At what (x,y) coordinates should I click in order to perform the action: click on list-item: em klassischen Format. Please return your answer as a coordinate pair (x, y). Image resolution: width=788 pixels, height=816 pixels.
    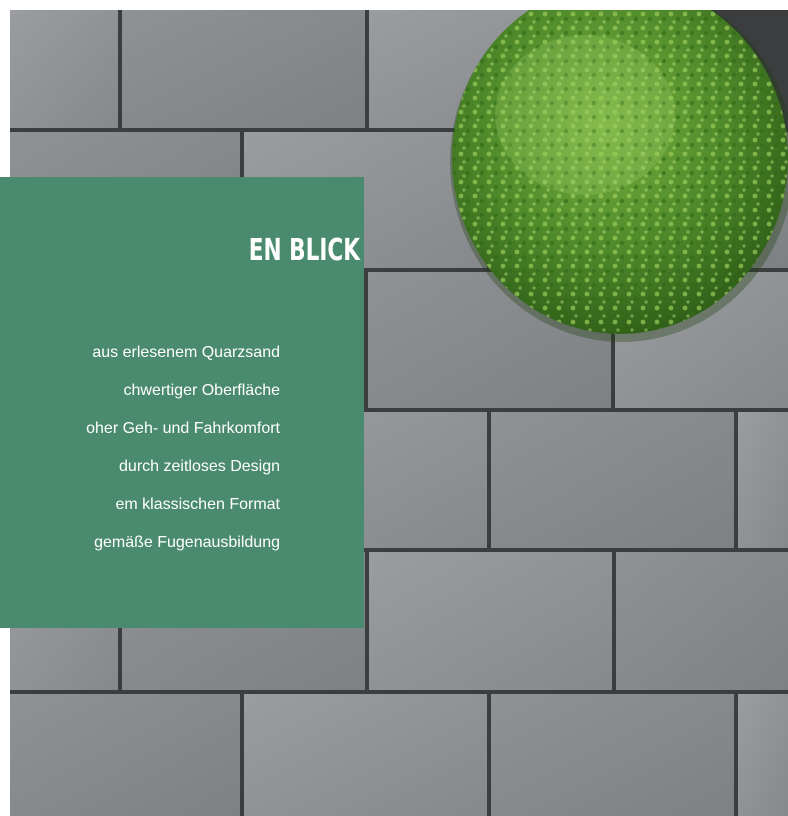
    Looking at the image, I should click on (140, 512).